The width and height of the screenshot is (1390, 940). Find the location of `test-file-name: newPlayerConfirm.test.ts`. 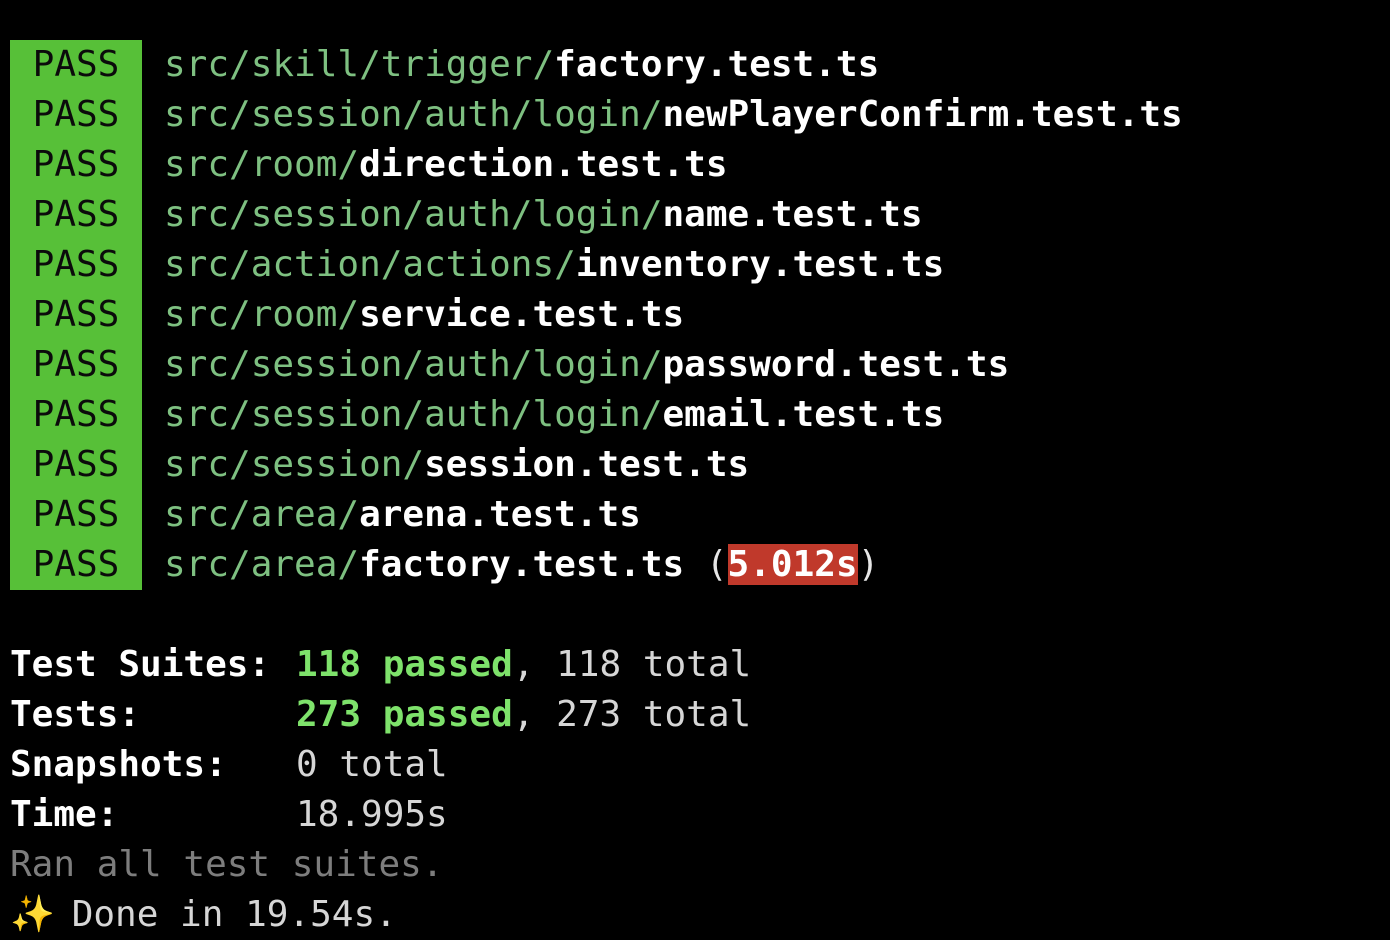

test-file-name: newPlayerConfirm.test.ts is located at coordinates (922, 114).